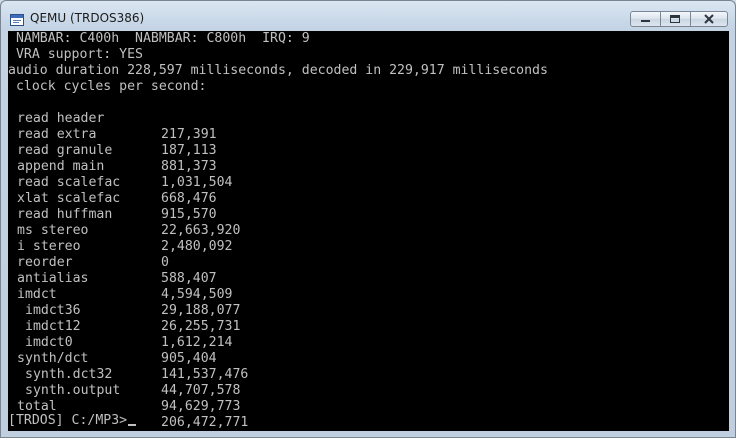 The width and height of the screenshot is (736, 438). I want to click on terminal-line-vra: VRA support: YES, so click(75, 54).